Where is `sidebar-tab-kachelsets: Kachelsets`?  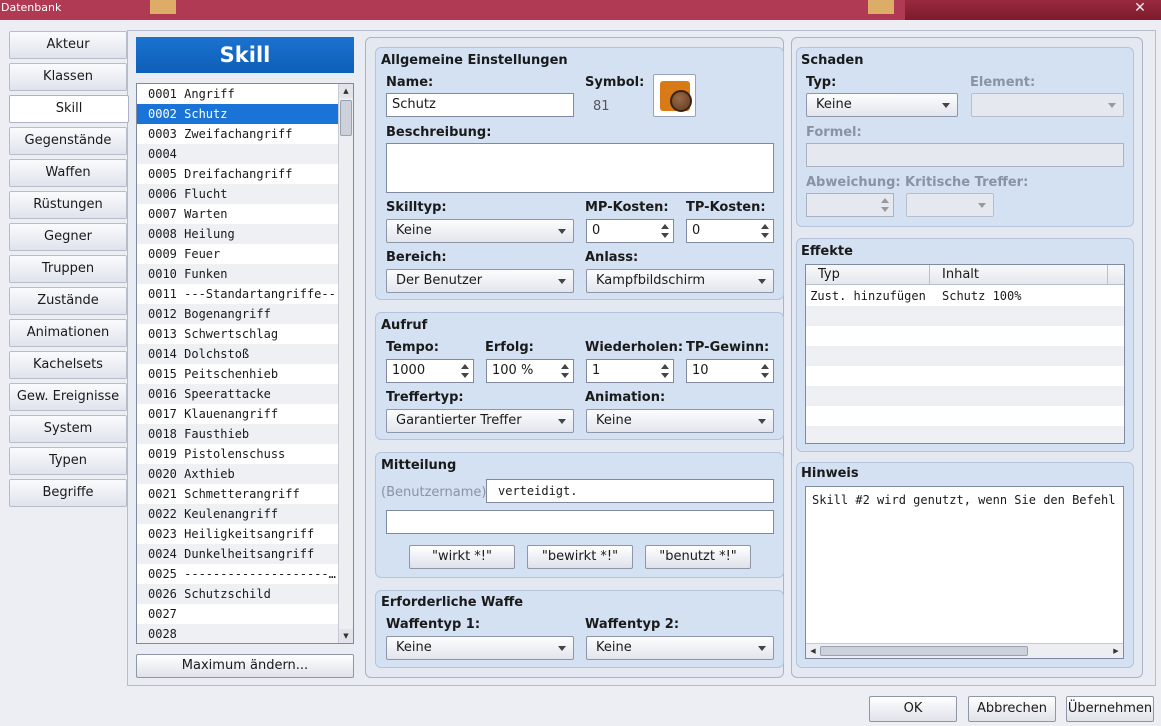 sidebar-tab-kachelsets: Kachelsets is located at coordinates (68, 365).